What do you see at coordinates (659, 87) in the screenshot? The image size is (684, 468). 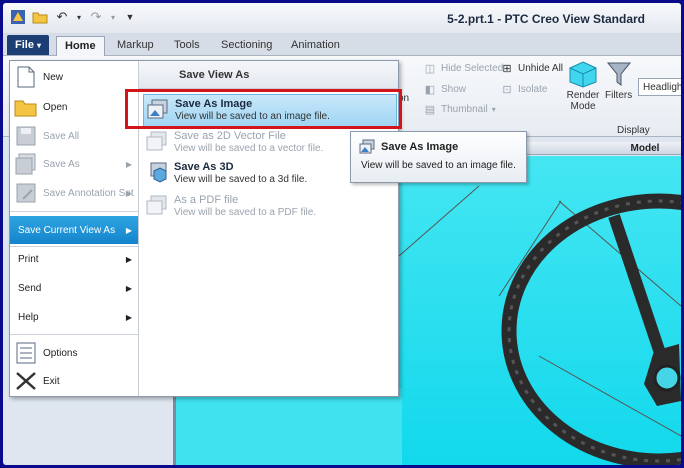 I see `headlights-dropdown: Headlight` at bounding box center [659, 87].